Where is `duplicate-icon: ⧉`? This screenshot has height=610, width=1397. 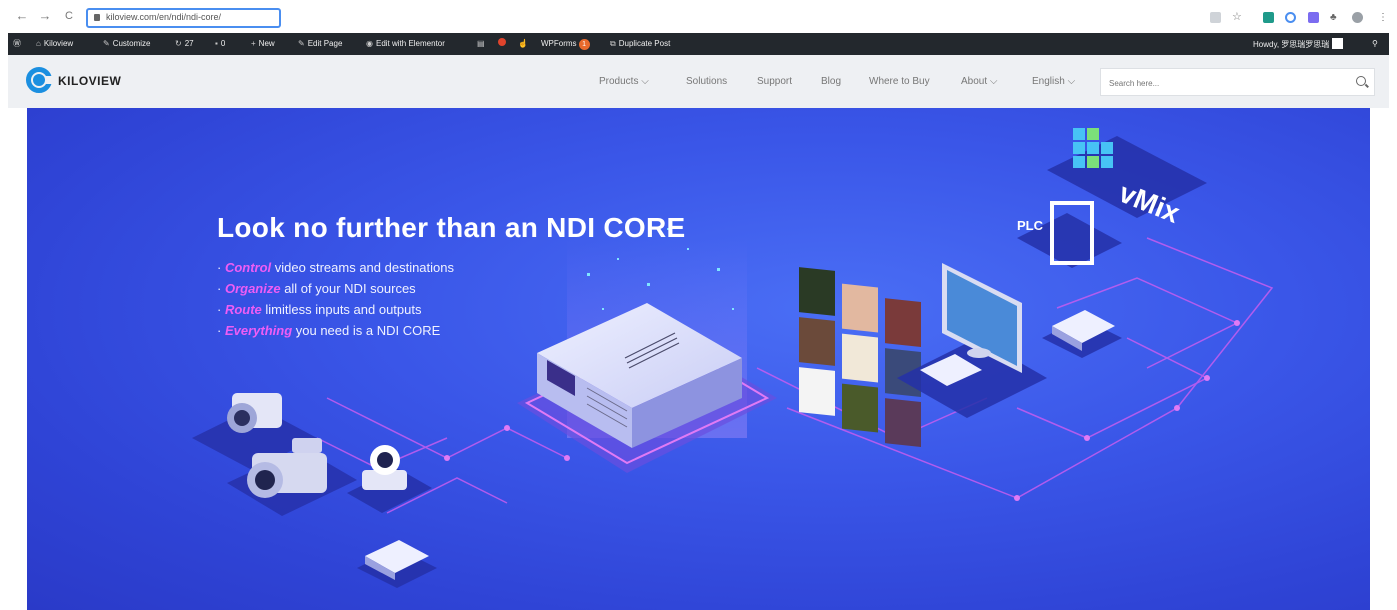 duplicate-icon: ⧉ is located at coordinates (613, 43).